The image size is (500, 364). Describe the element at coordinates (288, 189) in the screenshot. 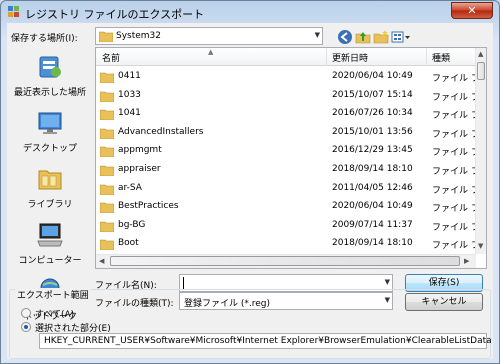

I see `list-item: ar-SA 2011/04/05 12:46 ファイル フ` at that location.